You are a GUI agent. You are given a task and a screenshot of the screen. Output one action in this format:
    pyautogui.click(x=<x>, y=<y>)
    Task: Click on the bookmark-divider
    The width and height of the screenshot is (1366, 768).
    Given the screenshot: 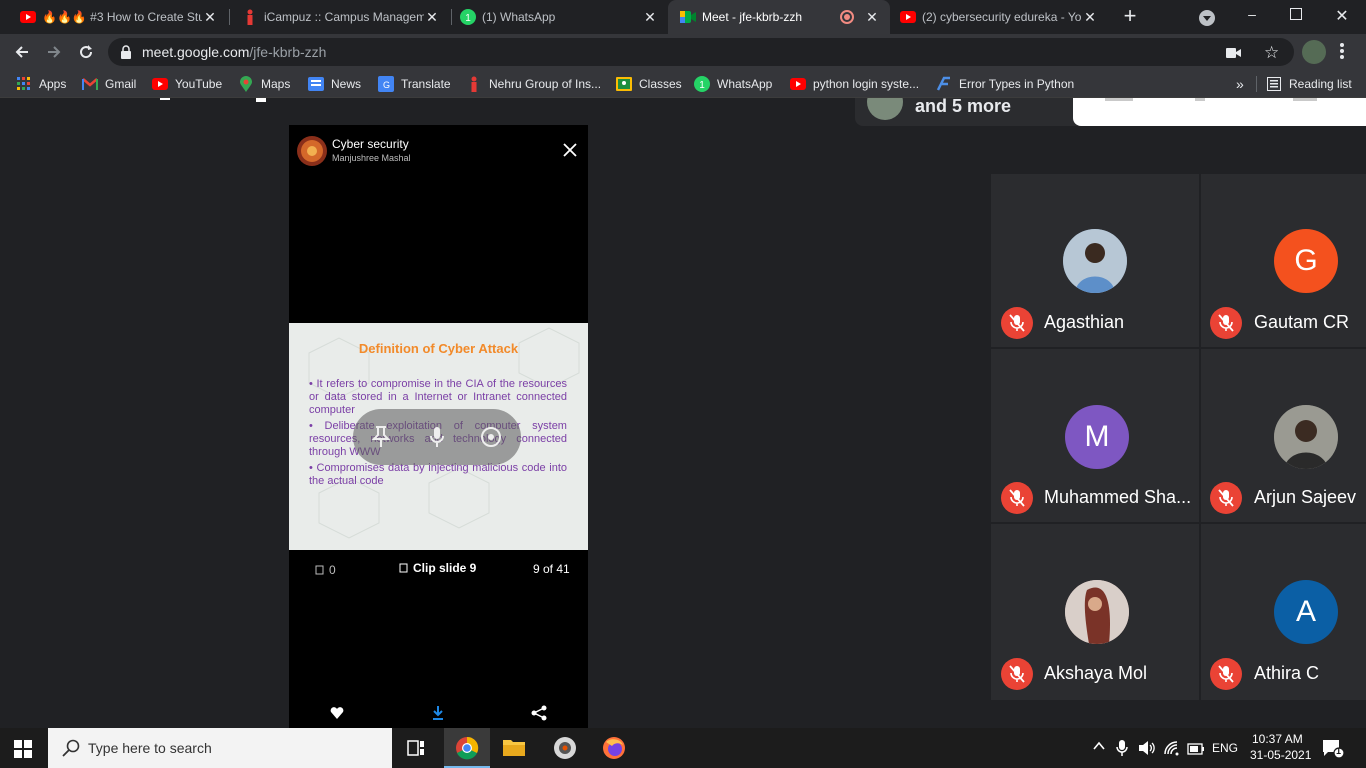 What is the action you would take?
    pyautogui.click(x=1256, y=84)
    